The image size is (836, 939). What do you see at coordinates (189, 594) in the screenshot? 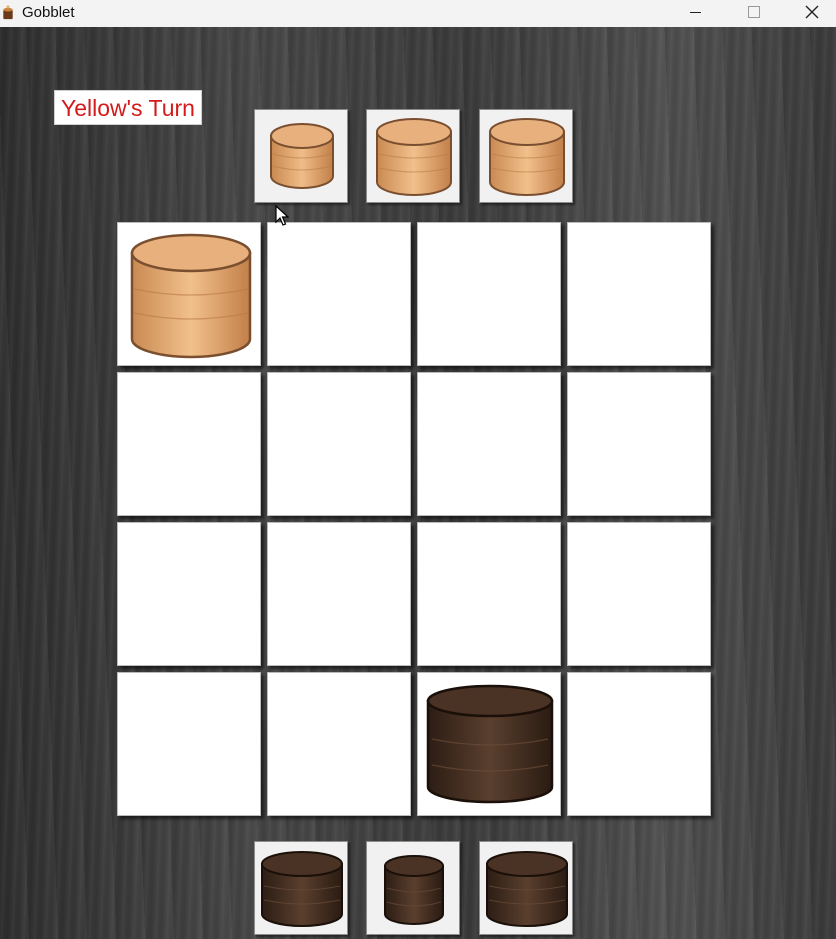
I see `board-cell-r3-c1` at bounding box center [189, 594].